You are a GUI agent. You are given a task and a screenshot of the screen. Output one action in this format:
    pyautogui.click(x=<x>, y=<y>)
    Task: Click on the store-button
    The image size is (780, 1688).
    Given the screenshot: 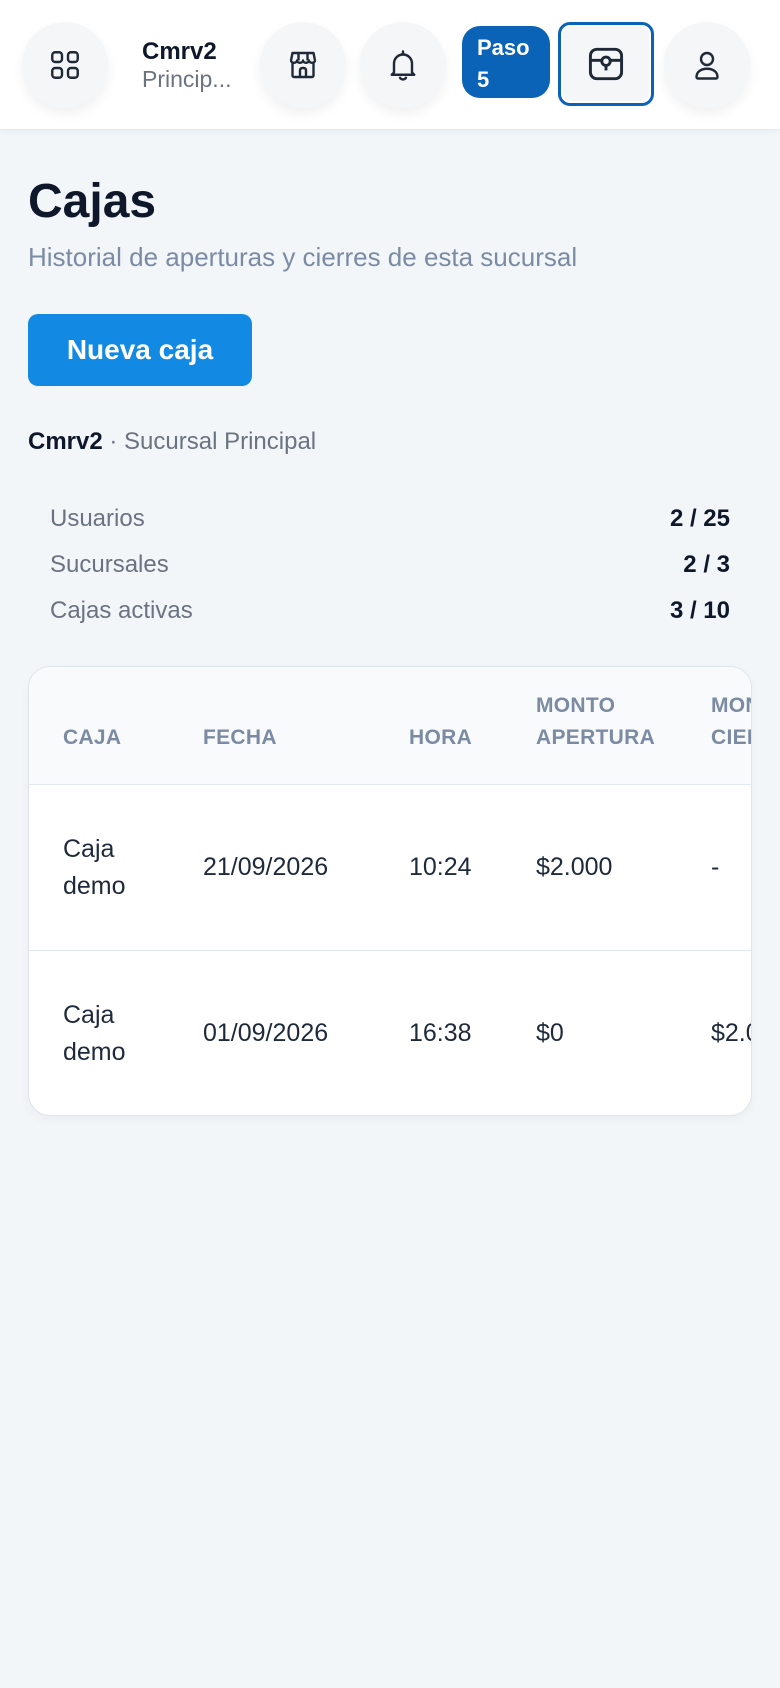 What is the action you would take?
    pyautogui.click(x=303, y=65)
    